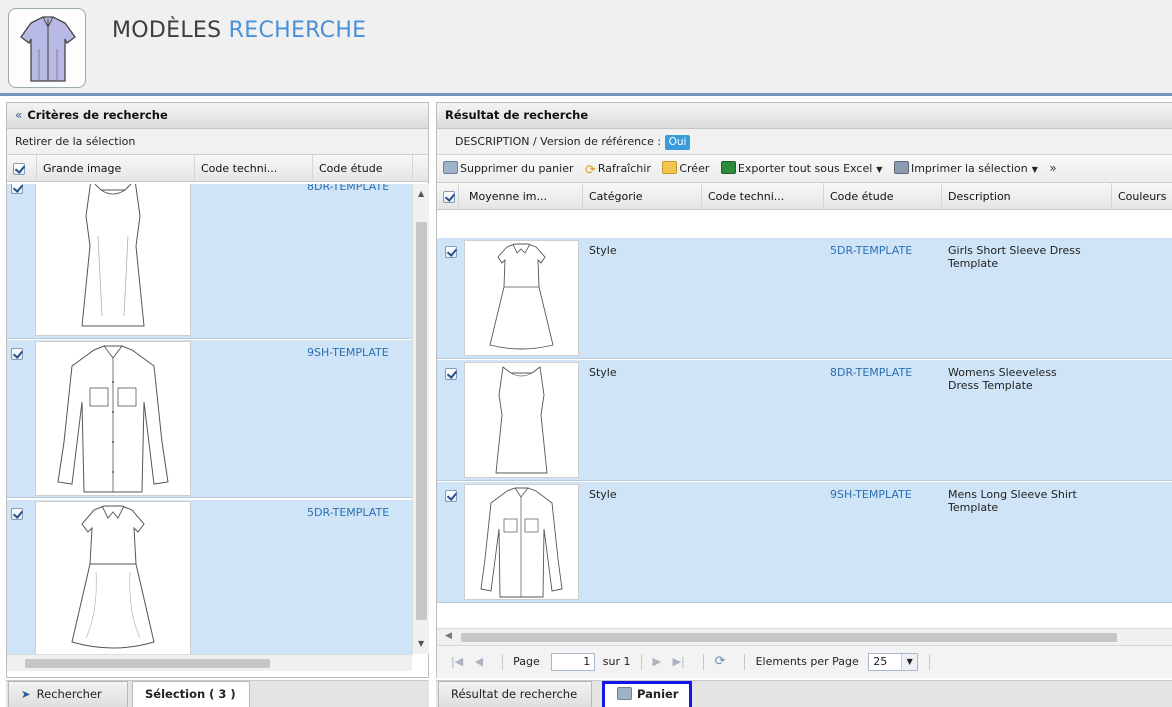  I want to click on left-vertical-scroll-thumb, so click(421, 421).